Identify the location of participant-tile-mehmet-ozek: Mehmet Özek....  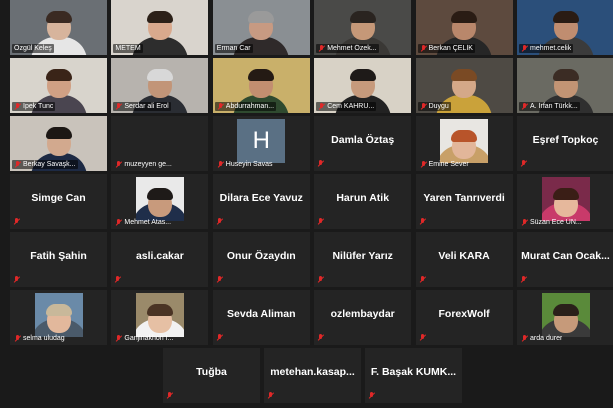
(363, 27).